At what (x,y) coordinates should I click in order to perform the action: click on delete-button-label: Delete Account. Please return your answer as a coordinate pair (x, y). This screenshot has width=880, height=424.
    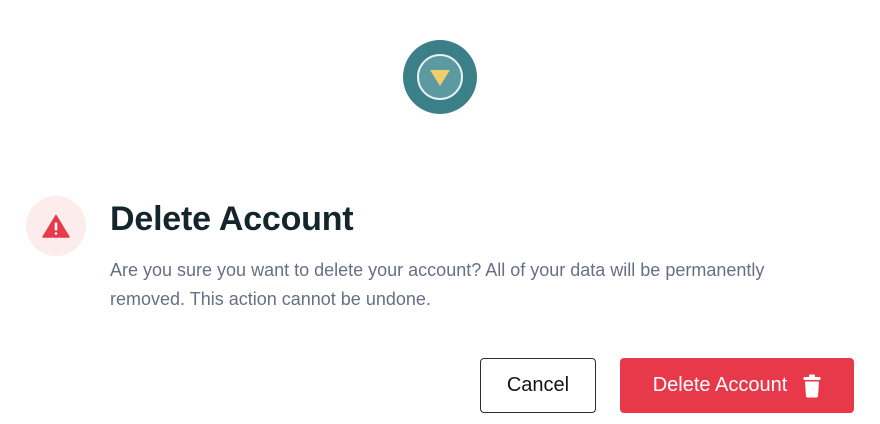
    Looking at the image, I should click on (720, 385).